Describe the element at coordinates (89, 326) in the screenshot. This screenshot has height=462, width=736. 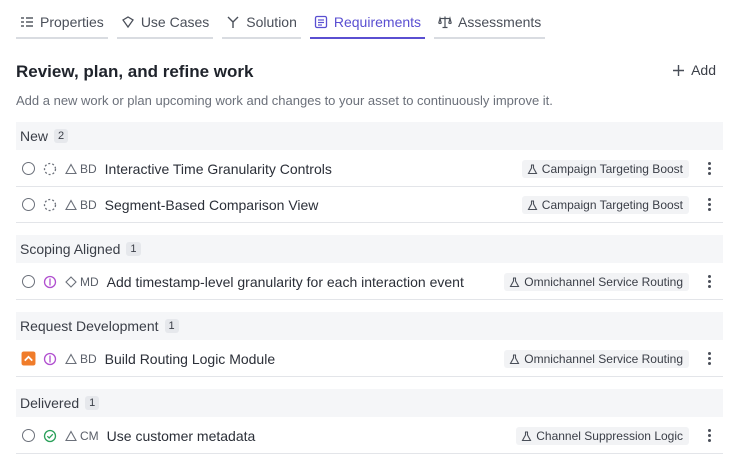
I see `group-label: Request Development` at that location.